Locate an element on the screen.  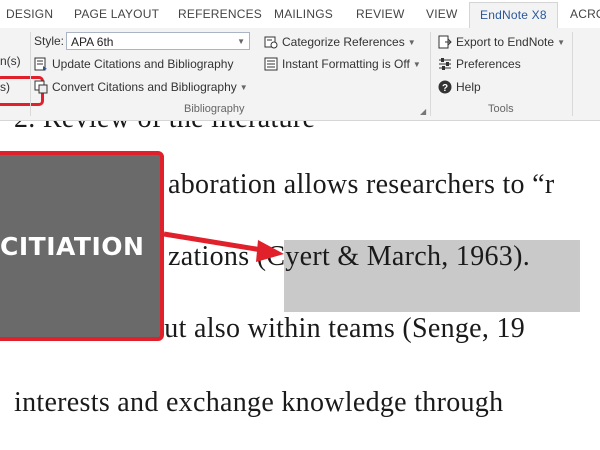
callout-arrow is located at coordinates (223, 246).